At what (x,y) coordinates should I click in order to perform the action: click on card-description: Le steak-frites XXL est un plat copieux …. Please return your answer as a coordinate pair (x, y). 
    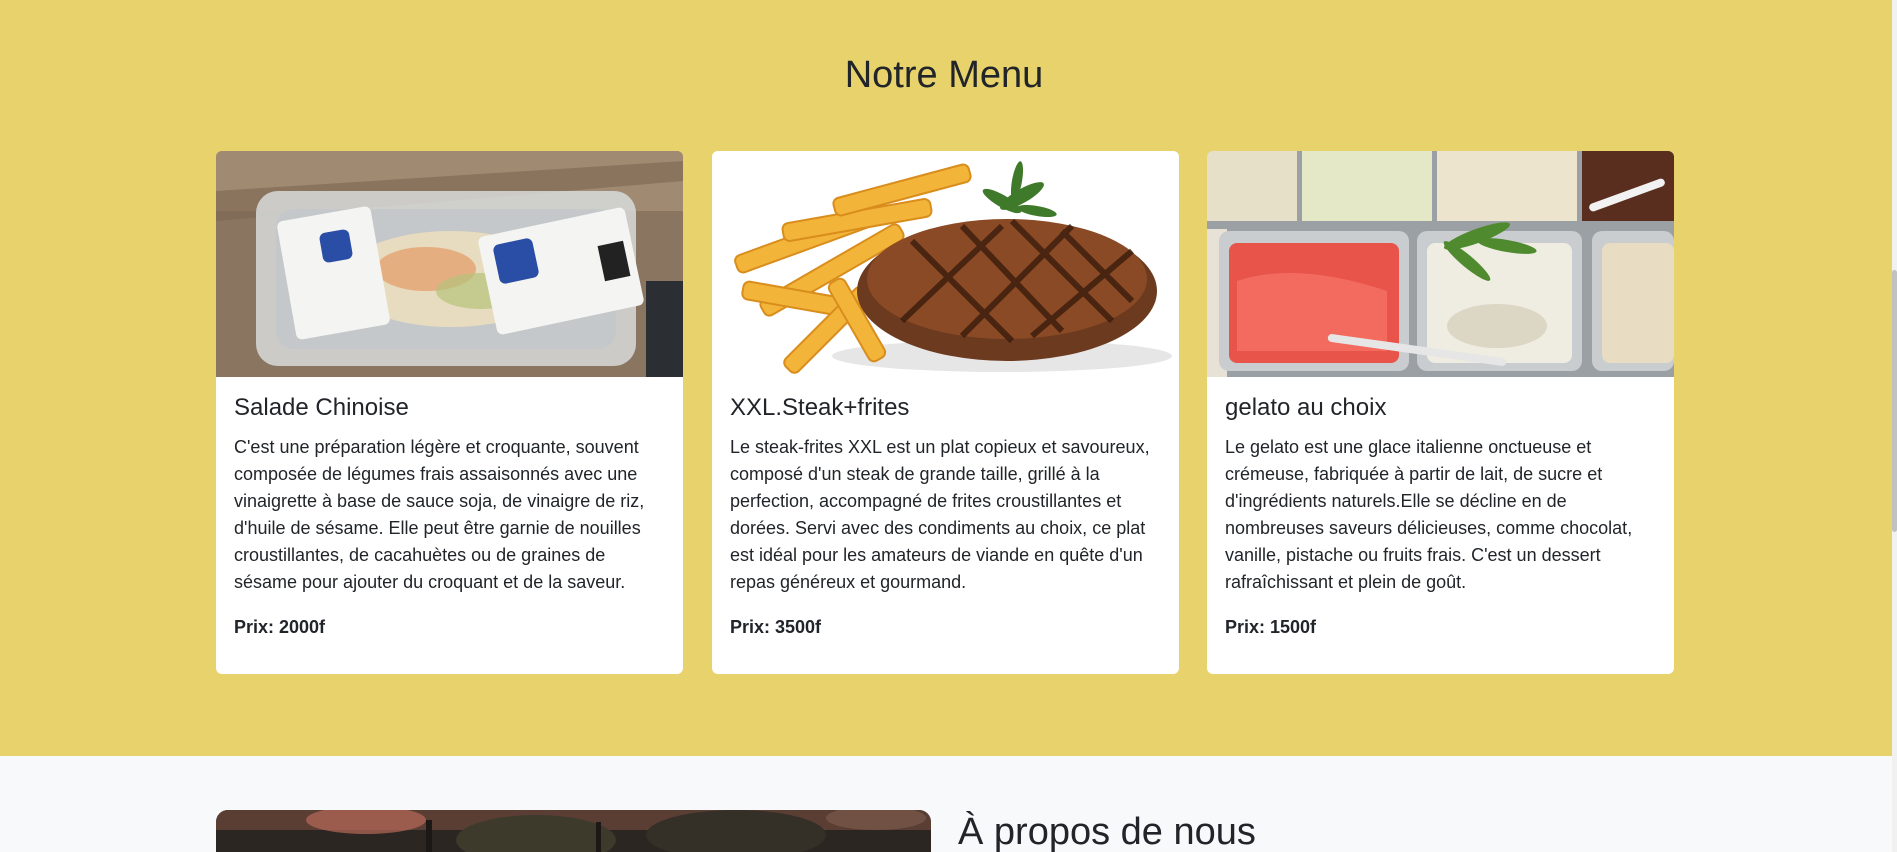
    Looking at the image, I should click on (940, 514).